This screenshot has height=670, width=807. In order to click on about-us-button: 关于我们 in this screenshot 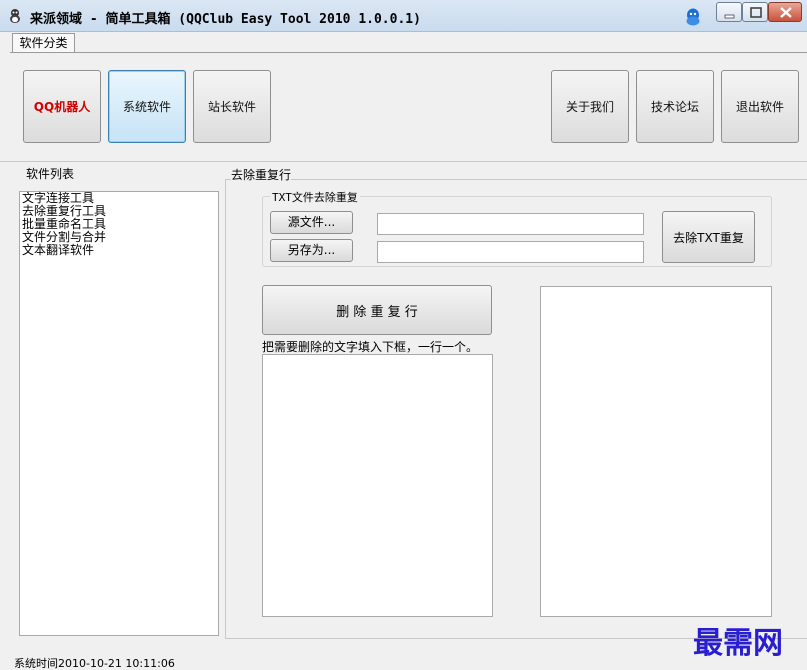, I will do `click(590, 106)`.